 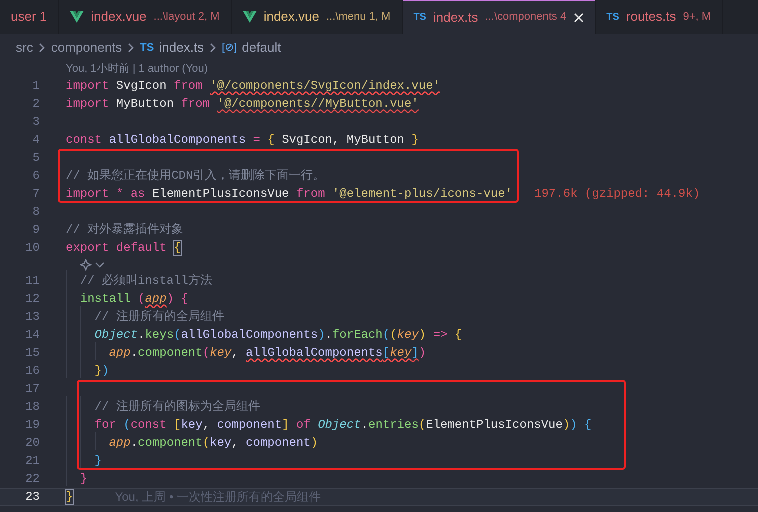 I want to click on tab-path: ...\menu 1, M, so click(x=358, y=17).